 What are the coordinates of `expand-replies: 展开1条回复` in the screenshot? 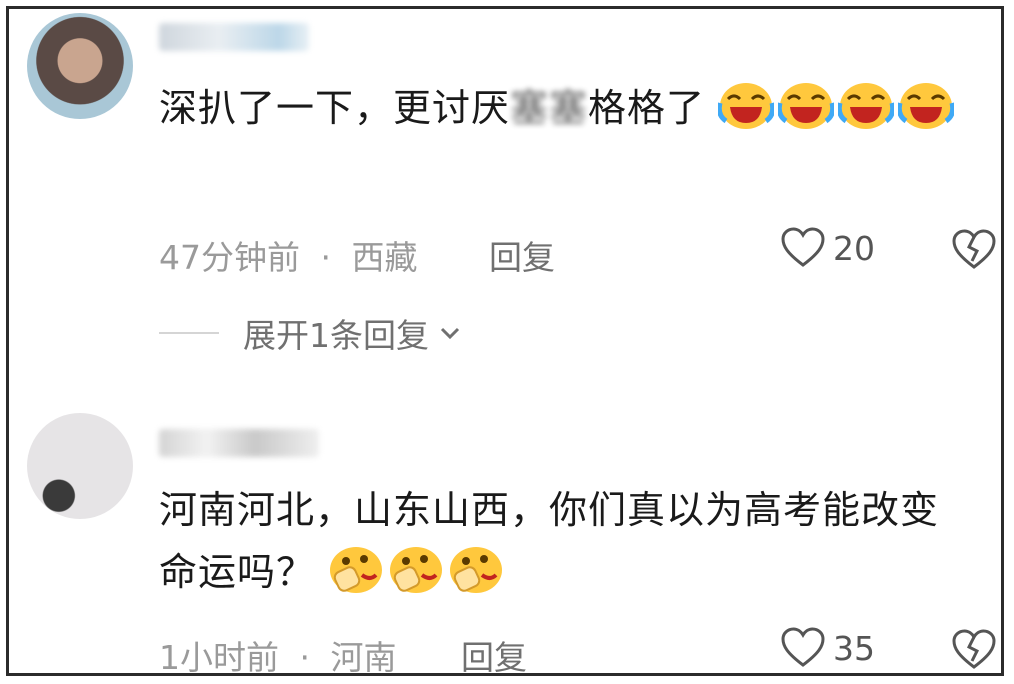 It's located at (312, 333).